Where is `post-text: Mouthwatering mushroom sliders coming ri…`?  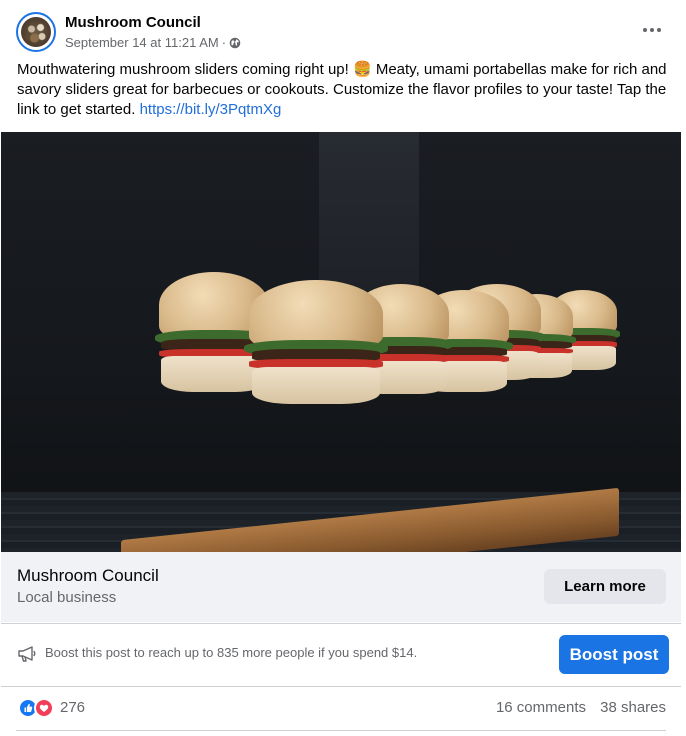 post-text: Mouthwatering mushroom sliders coming ri… is located at coordinates (344, 90).